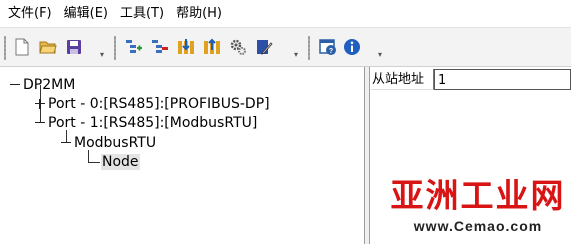 The height and width of the screenshot is (244, 571). What do you see at coordinates (144, 13) in the screenshot?
I see `menu-tools: 工具(T)` at bounding box center [144, 13].